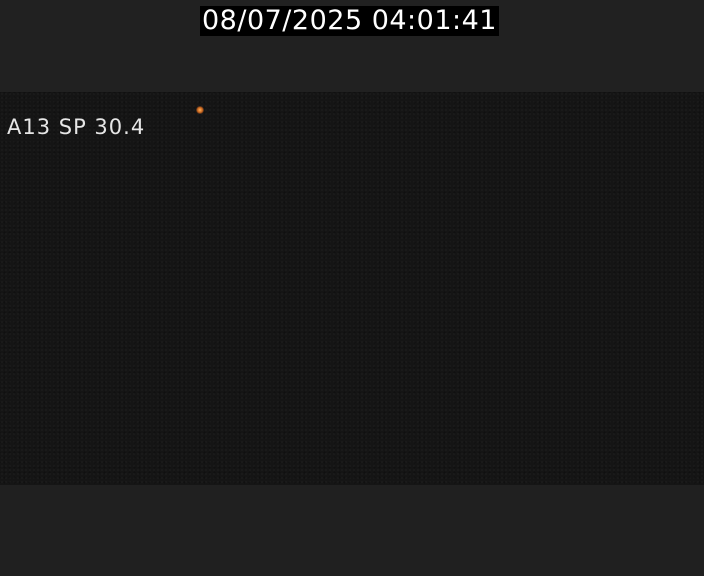  I want to click on timestamp-overlay: 08/07/2025 04:01:41, so click(349, 20).